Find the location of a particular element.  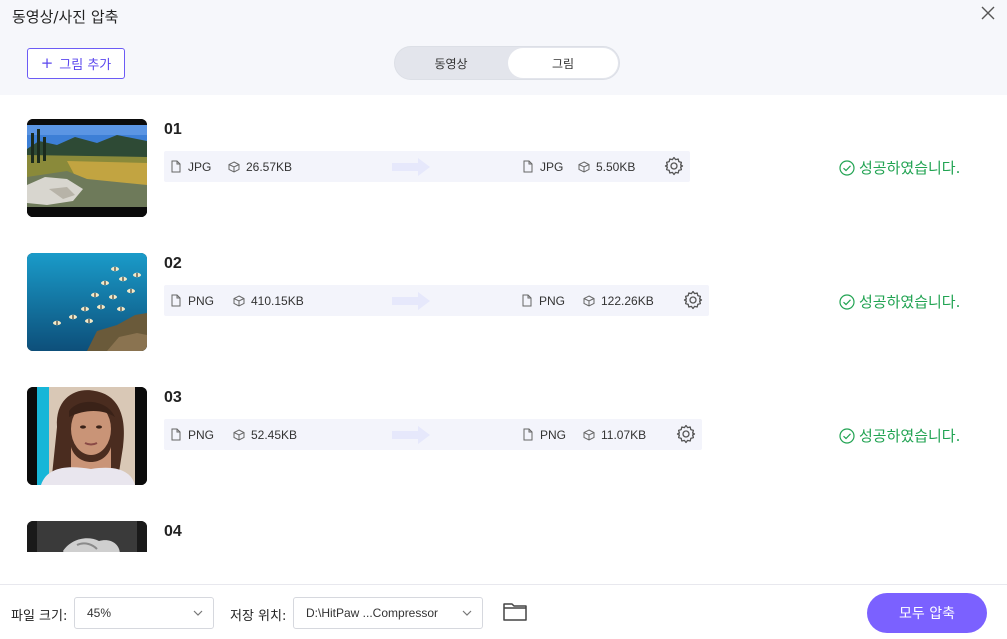

tab-image: 그림 is located at coordinates (563, 63).